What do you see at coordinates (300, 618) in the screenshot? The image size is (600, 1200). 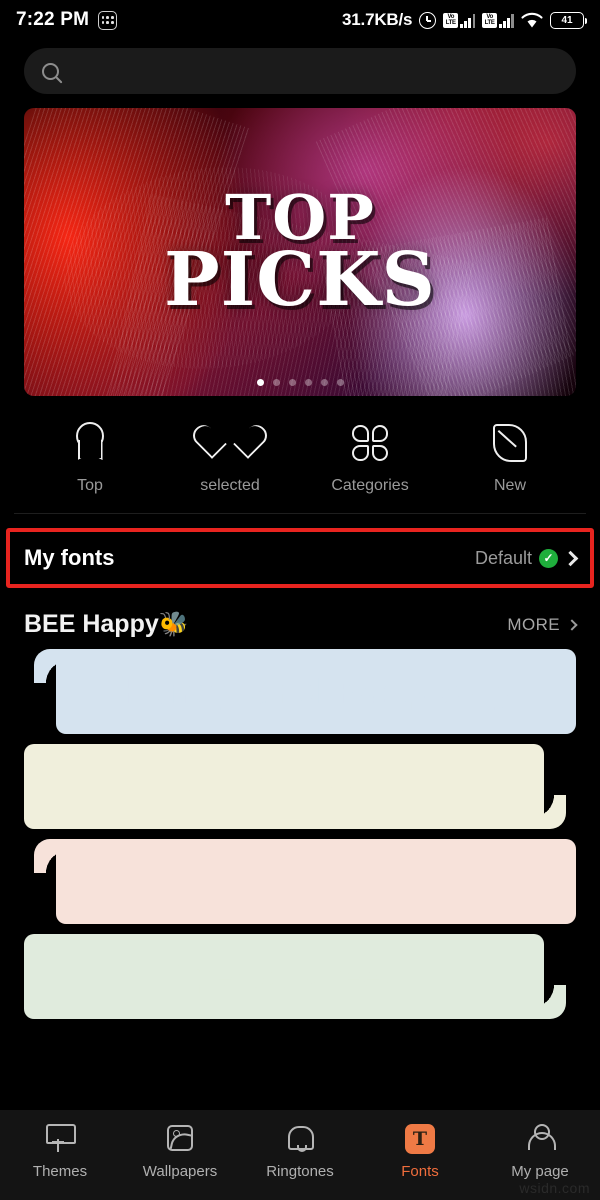 I see `section-header: BEE Happy 🐝 MORE` at bounding box center [300, 618].